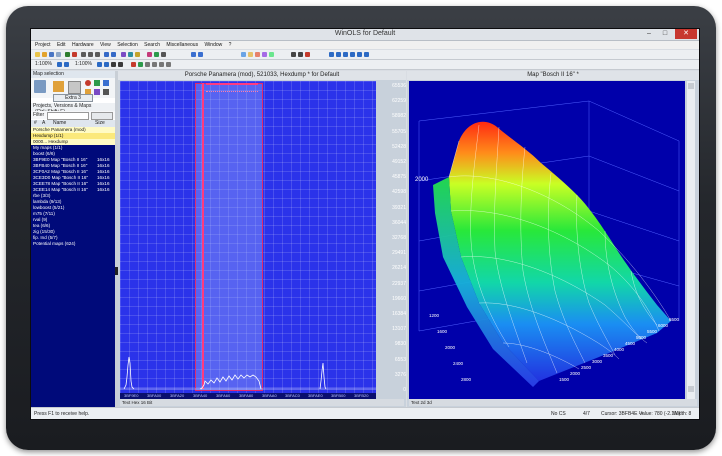 Image resolution: width=722 pixels, height=456 pixels. I want to click on tile-icon, so click(200, 54).